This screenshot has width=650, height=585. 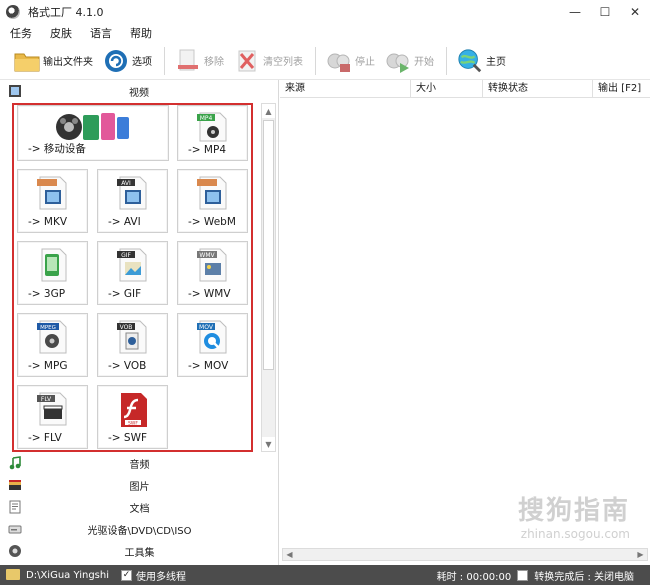 What do you see at coordinates (635, 12) in the screenshot?
I see `close-button: ✕` at bounding box center [635, 12].